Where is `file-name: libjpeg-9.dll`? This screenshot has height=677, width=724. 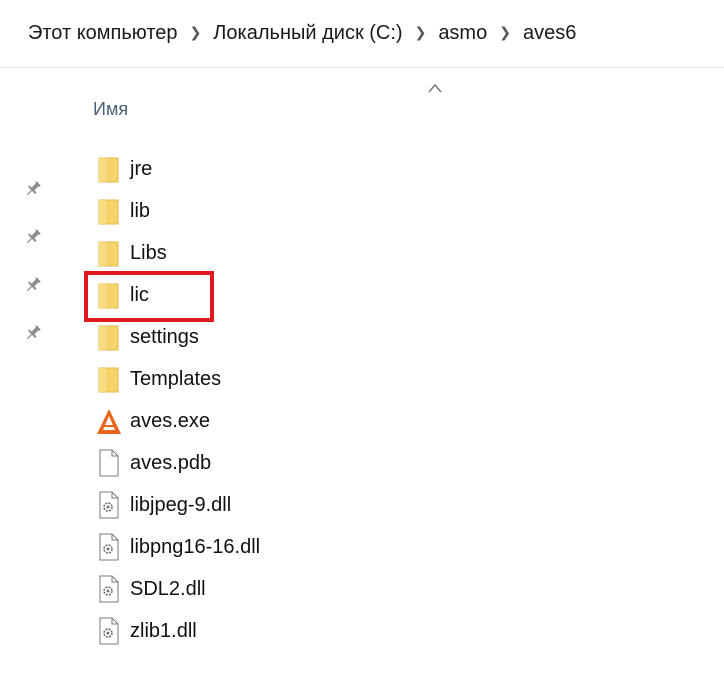
file-name: libjpeg-9.dll is located at coordinates (181, 504).